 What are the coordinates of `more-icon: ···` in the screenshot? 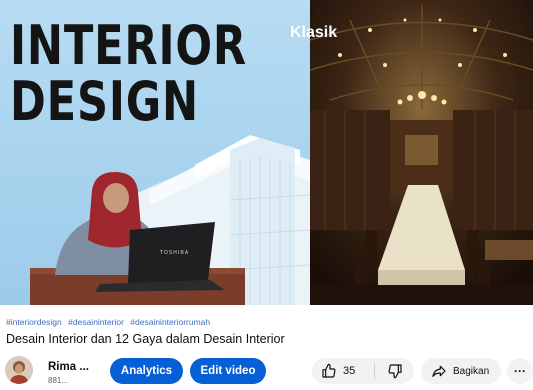 It's located at (520, 371).